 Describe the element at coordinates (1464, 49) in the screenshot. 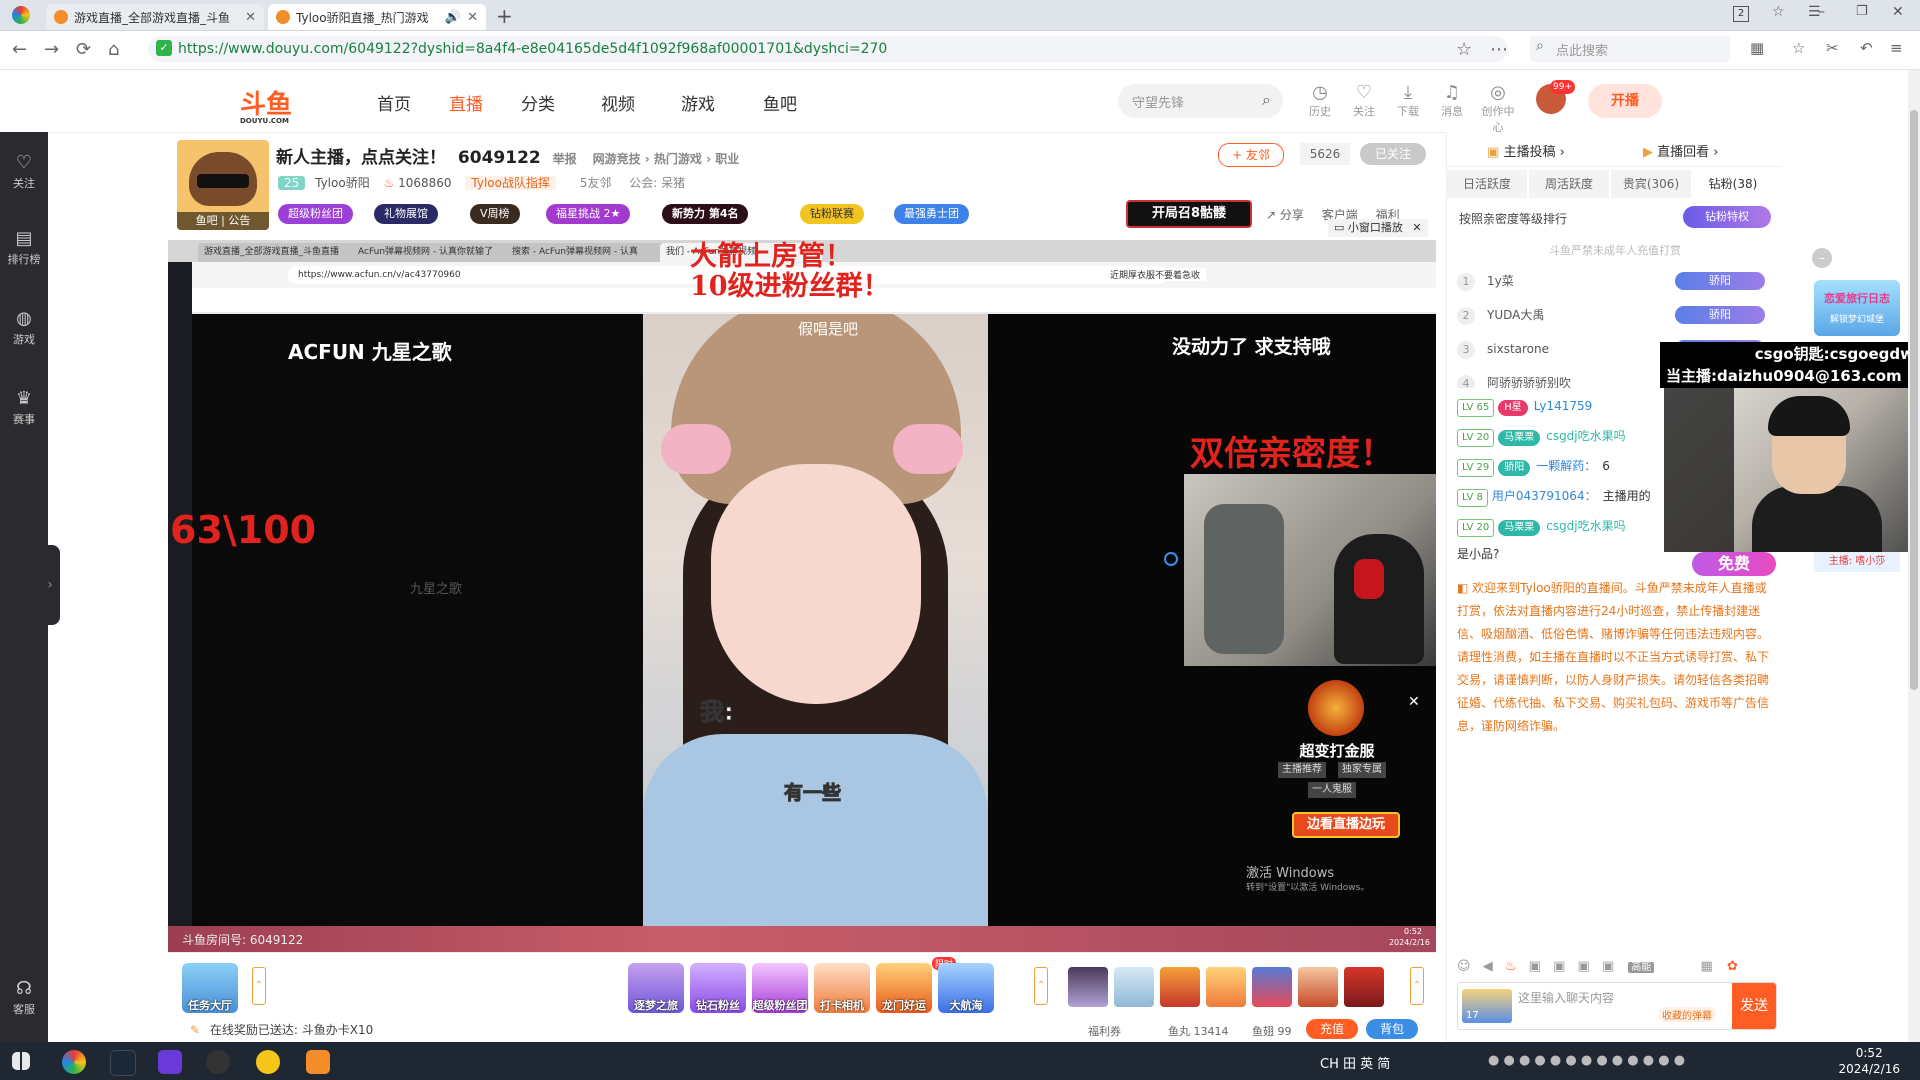

I see `star-bookmark-icon: ☆` at that location.